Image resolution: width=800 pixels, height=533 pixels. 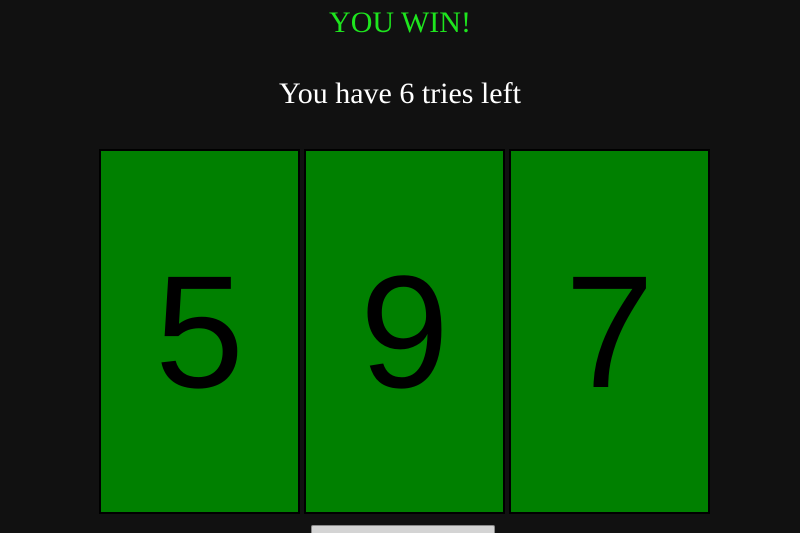 I want to click on action-button, so click(x=403, y=529).